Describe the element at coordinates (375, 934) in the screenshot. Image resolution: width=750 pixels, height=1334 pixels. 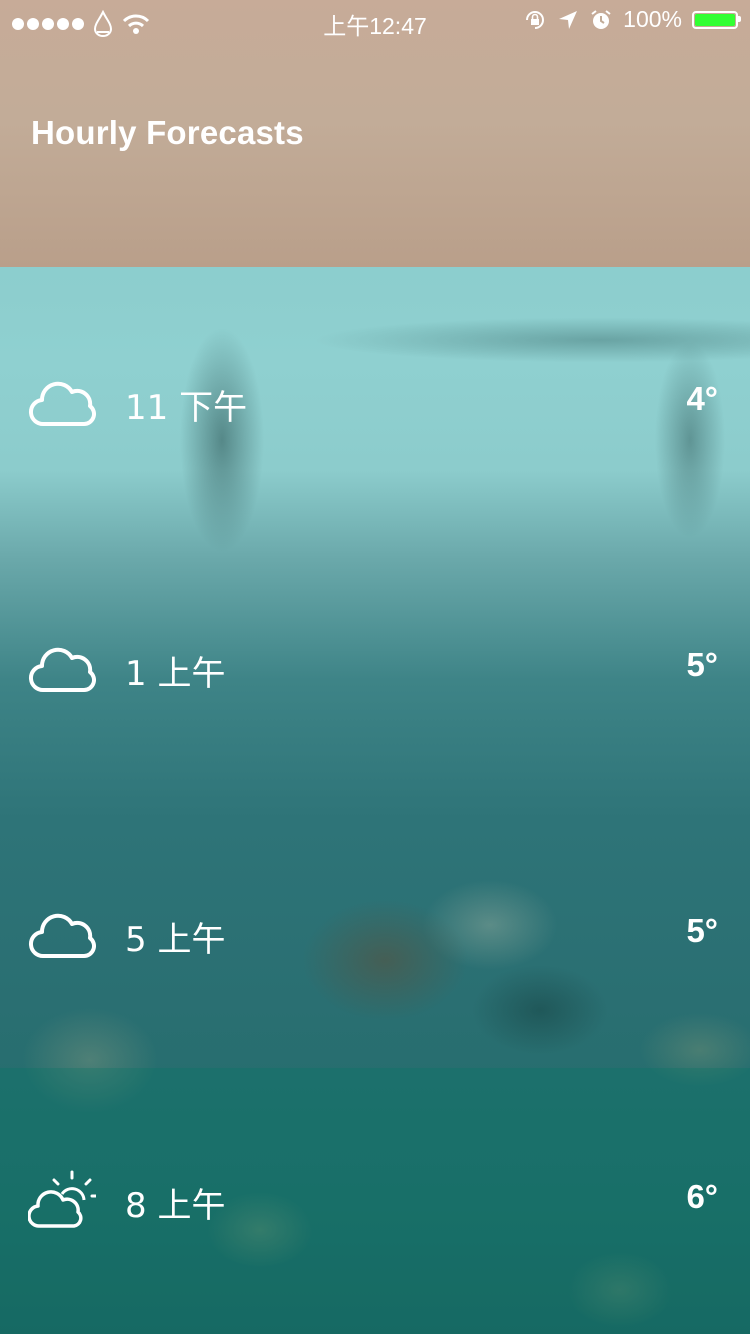
I see `forecast-row: 5 上午 5°` at that location.